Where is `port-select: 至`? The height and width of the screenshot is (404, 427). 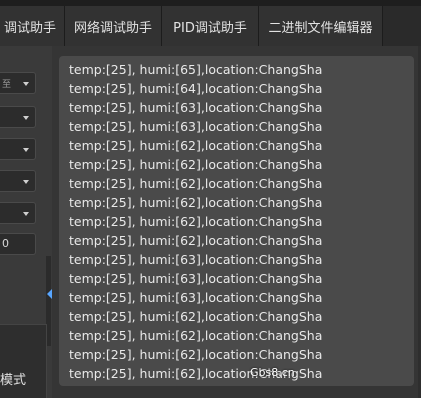
port-select: 至 is located at coordinates (18, 83).